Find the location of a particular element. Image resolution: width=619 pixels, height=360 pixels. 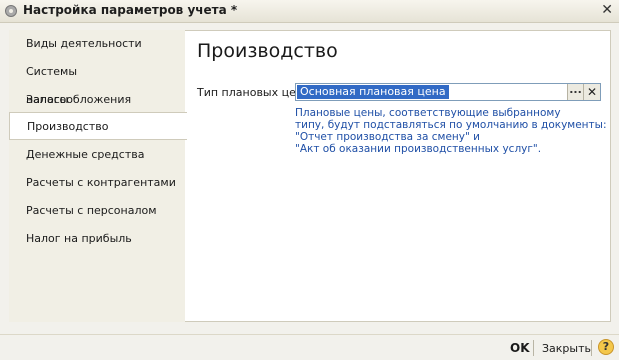

page-title: Производство is located at coordinates (267, 51).